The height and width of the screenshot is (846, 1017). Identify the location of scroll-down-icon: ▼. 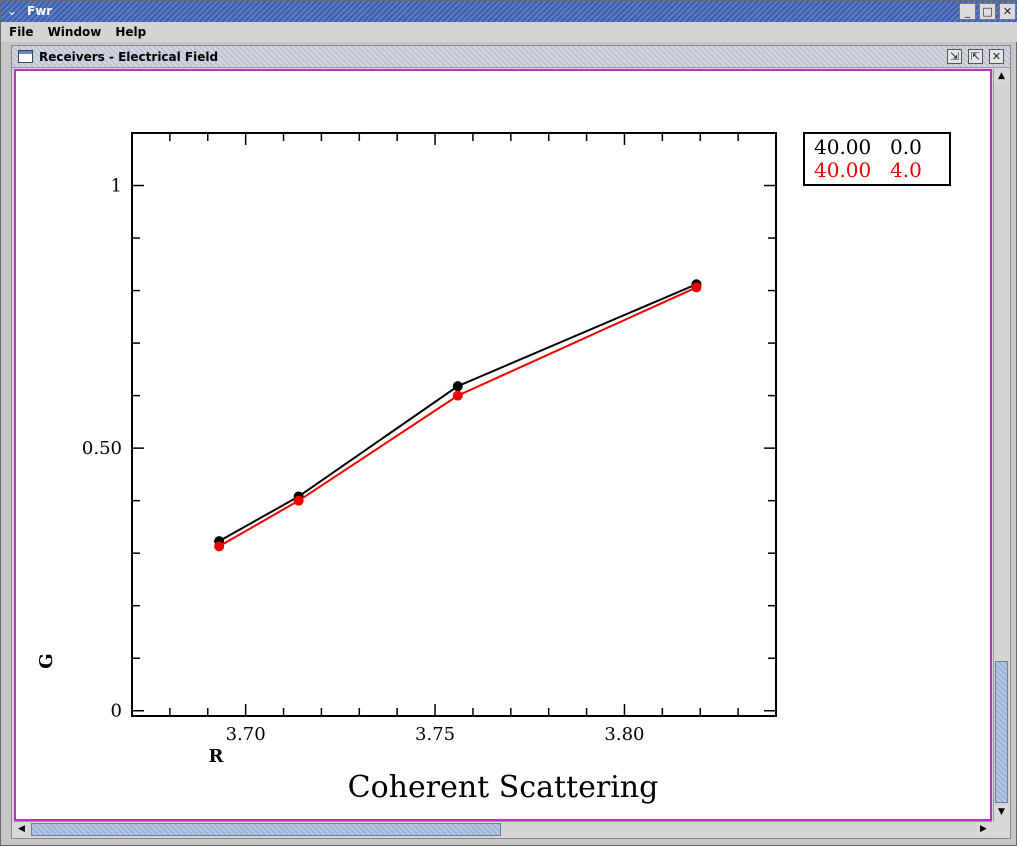
(1001, 812).